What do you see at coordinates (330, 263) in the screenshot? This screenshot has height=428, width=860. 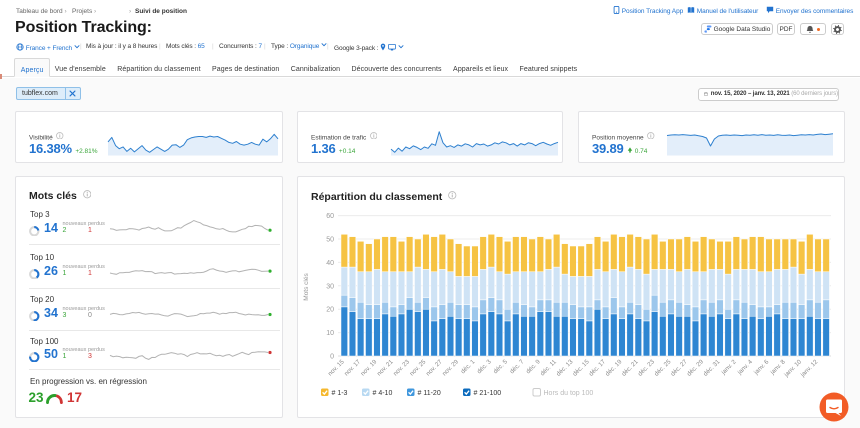 I see `svg-text: 40` at bounding box center [330, 263].